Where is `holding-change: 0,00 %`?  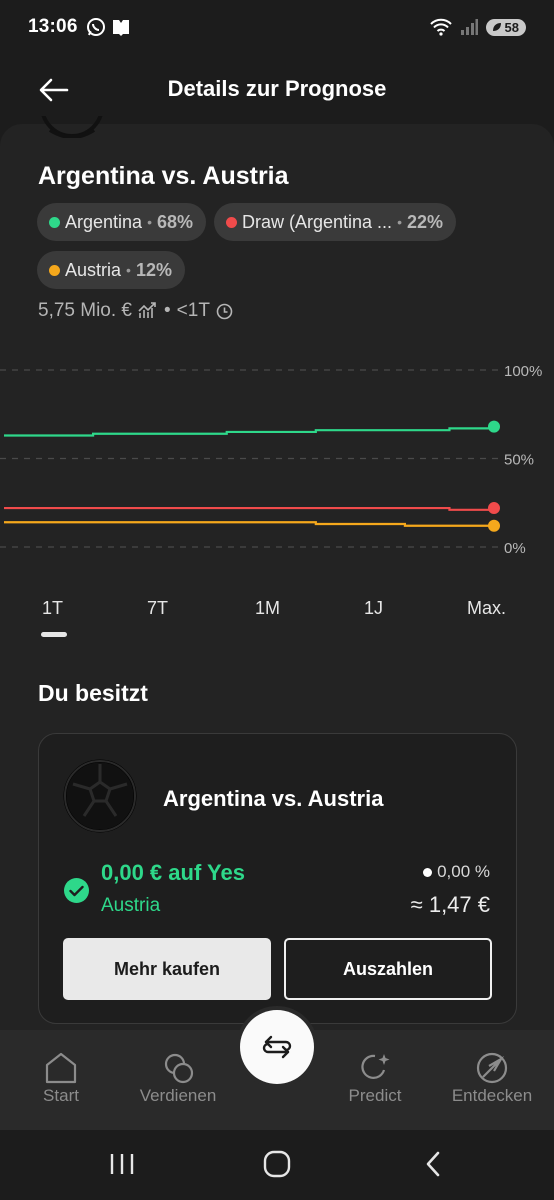
holding-change: 0,00 % is located at coordinates (456, 872).